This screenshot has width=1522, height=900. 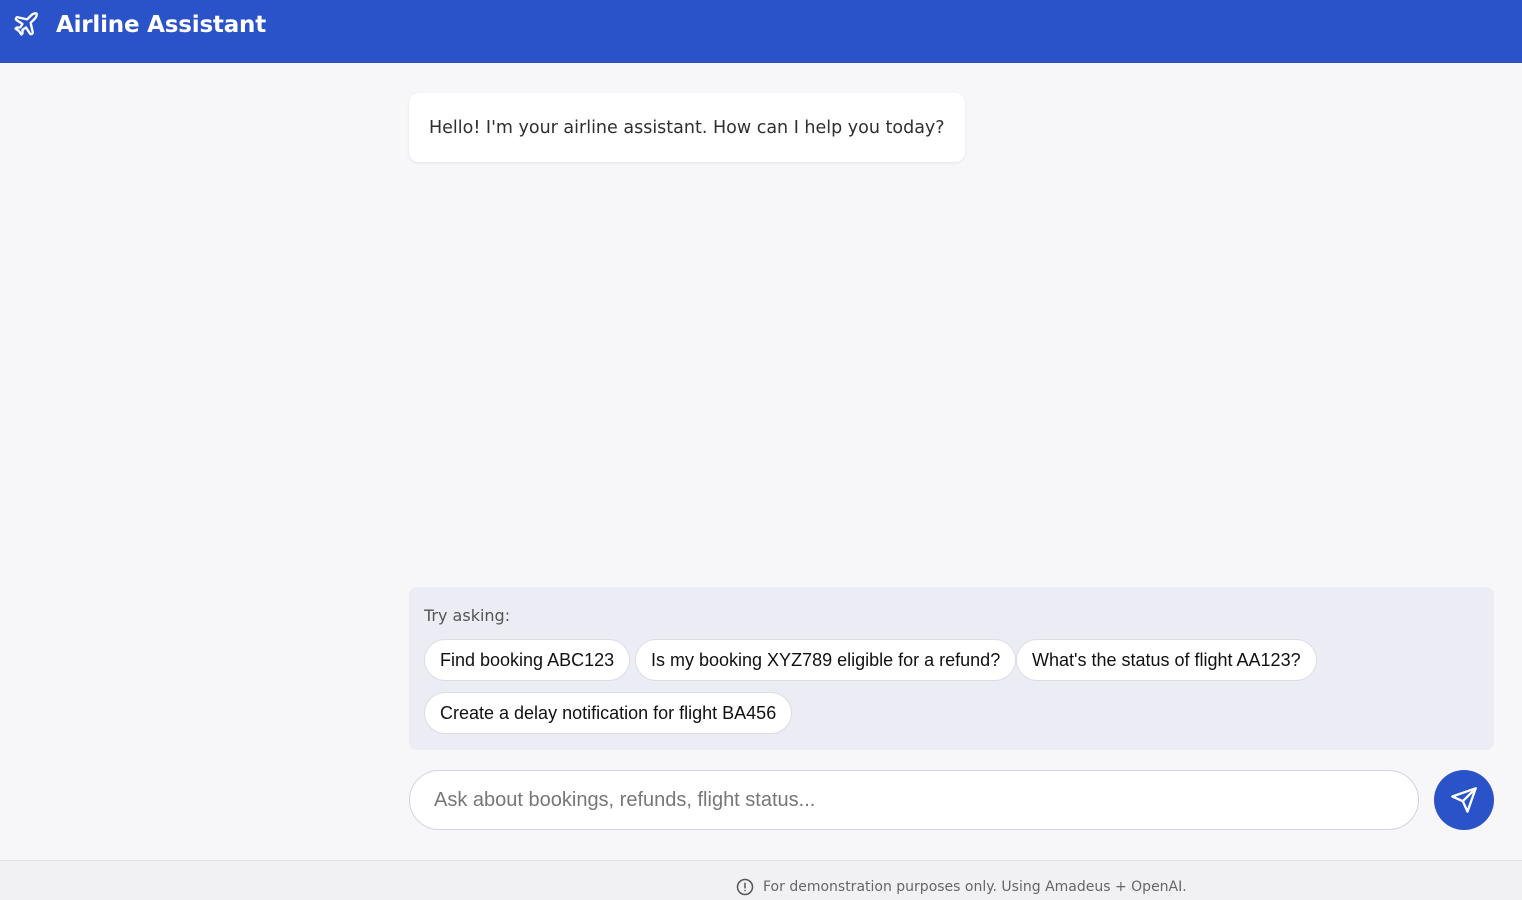 I want to click on send-button, so click(x=1464, y=800).